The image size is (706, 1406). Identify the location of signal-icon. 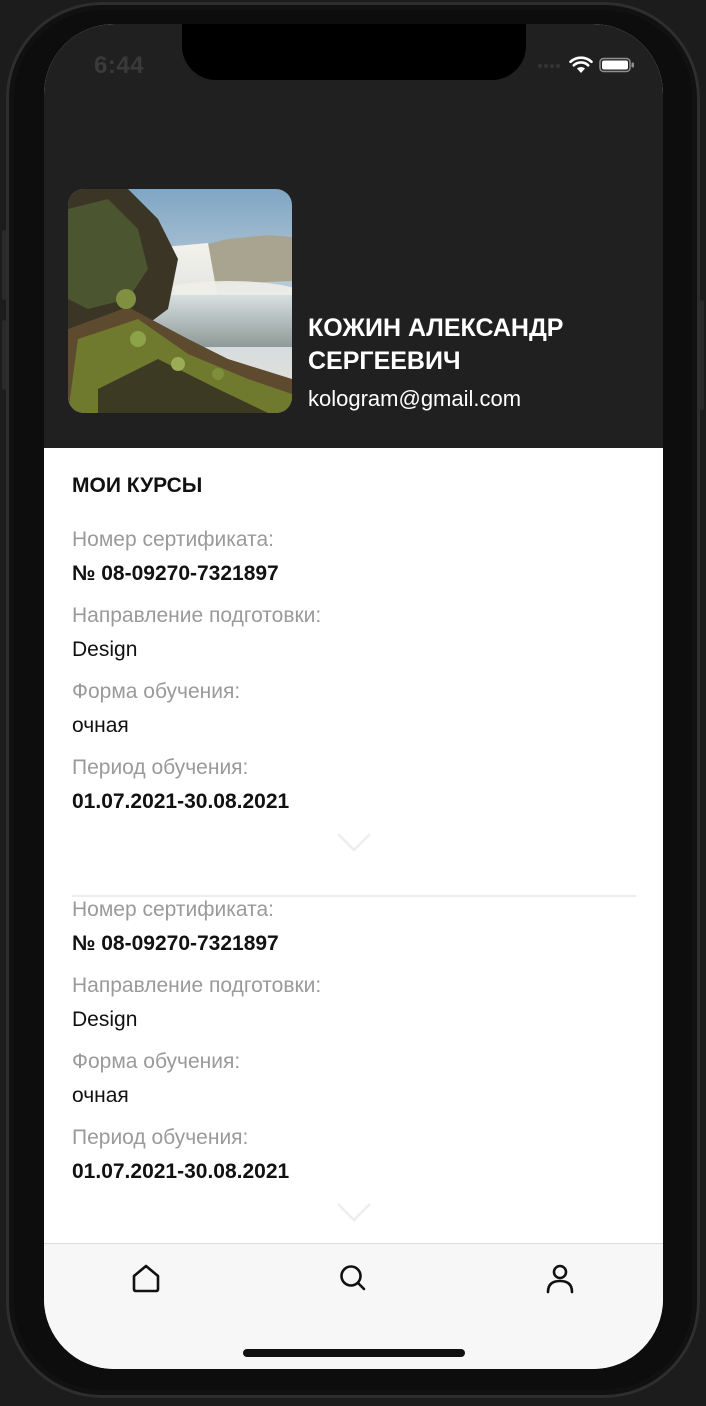
(550, 65).